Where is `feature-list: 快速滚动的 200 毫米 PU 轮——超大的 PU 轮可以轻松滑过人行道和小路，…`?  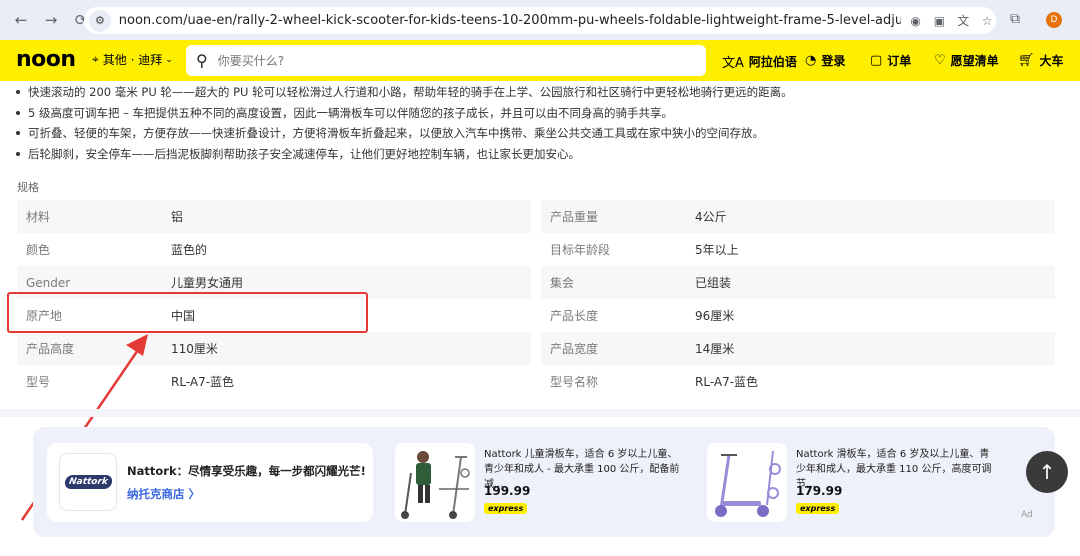
feature-list: 快速滚动的 200 毫米 PU 轮——超大的 PU 轮可以轻松滑过人行道和小路，… is located at coordinates (541, 123).